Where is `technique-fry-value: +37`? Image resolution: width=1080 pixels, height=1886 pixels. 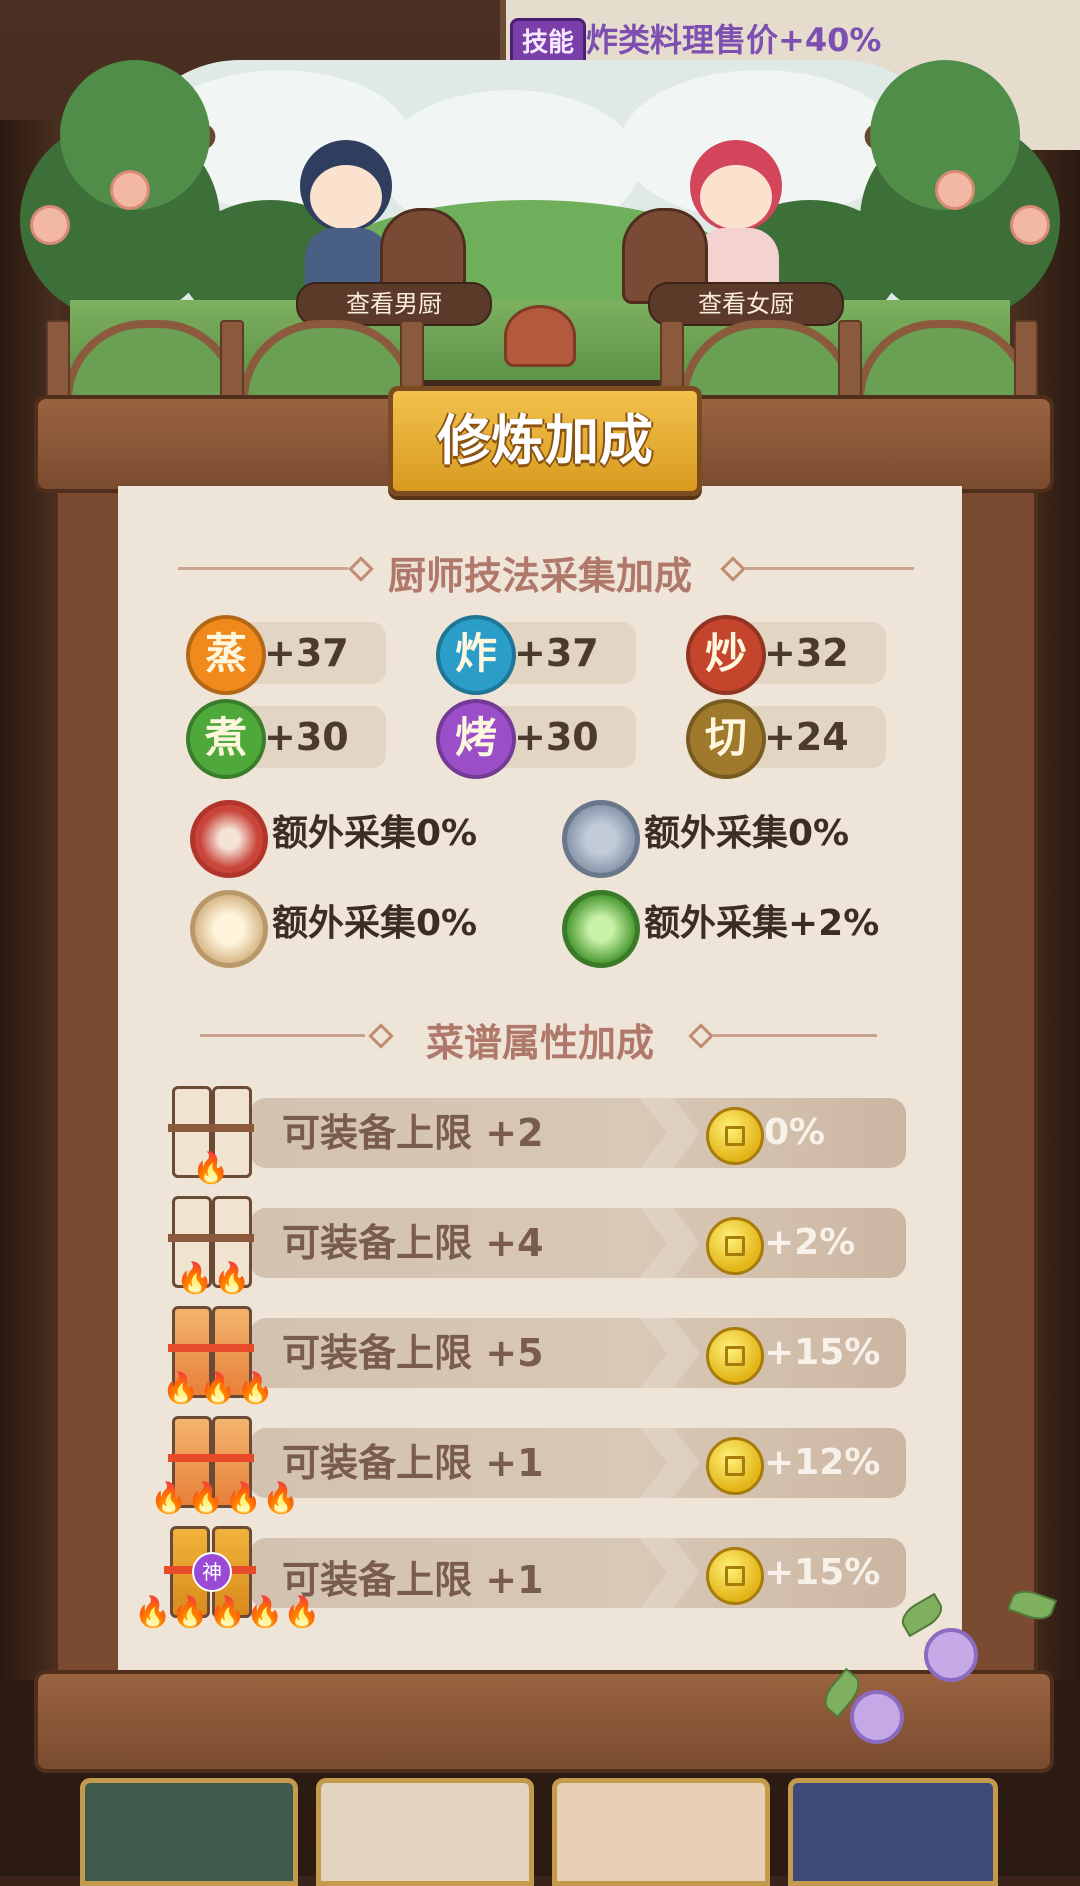
technique-fry-value: +37 is located at coordinates (556, 653).